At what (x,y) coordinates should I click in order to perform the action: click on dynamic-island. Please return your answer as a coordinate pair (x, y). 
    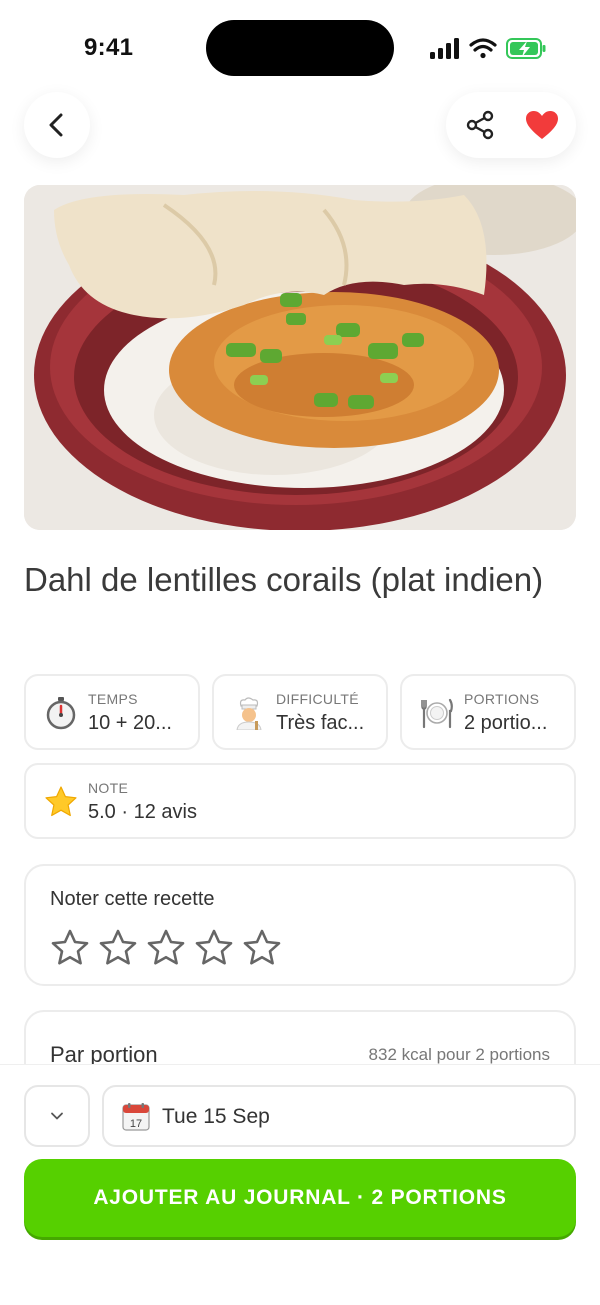
    Looking at the image, I should click on (300, 48).